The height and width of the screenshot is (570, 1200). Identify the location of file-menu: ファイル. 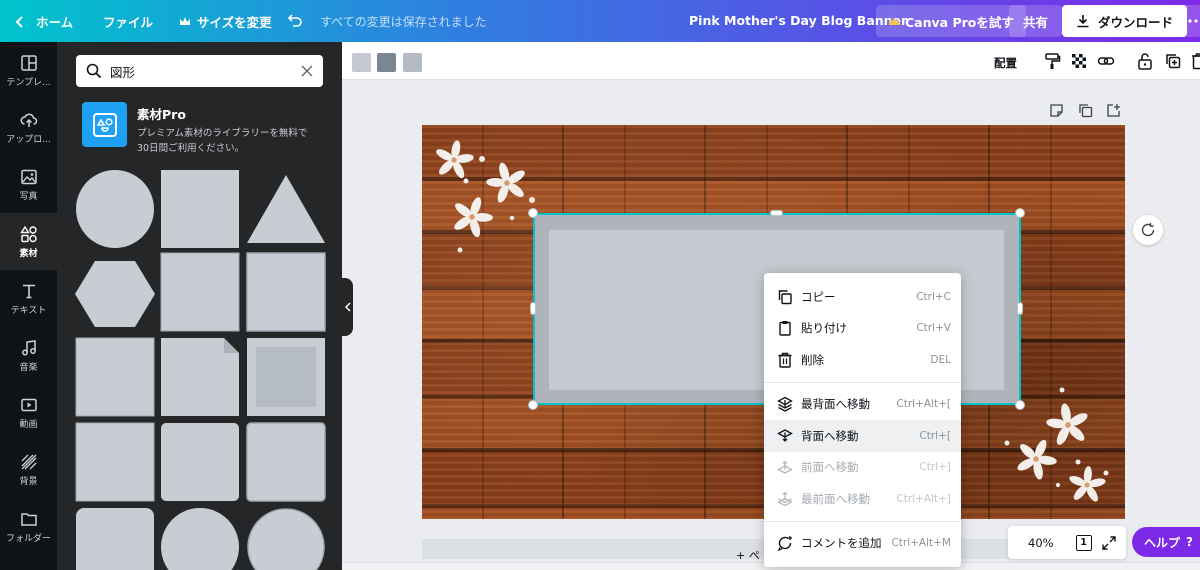
(128, 21).